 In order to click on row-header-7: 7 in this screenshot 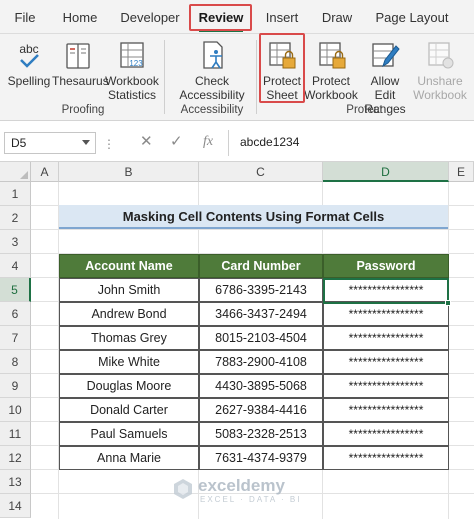, I will do `click(15, 338)`.